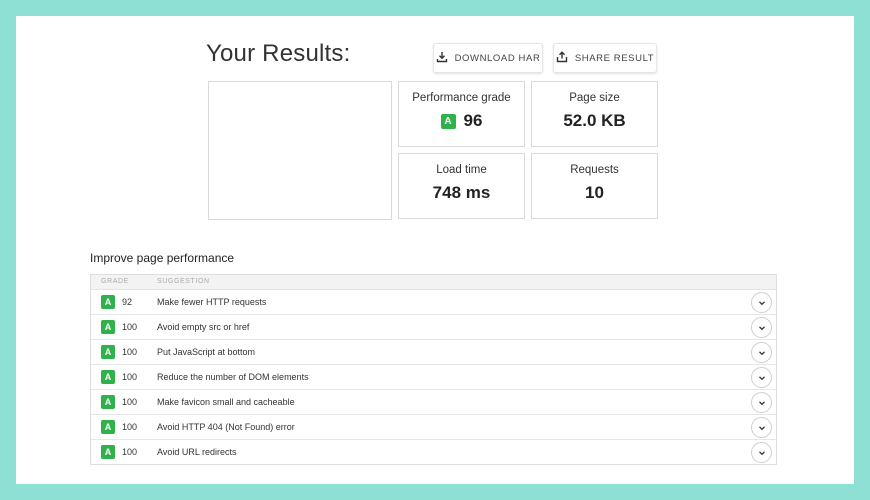 Image resolution: width=870 pixels, height=500 pixels. What do you see at coordinates (594, 192) in the screenshot?
I see `requests-value: 10` at bounding box center [594, 192].